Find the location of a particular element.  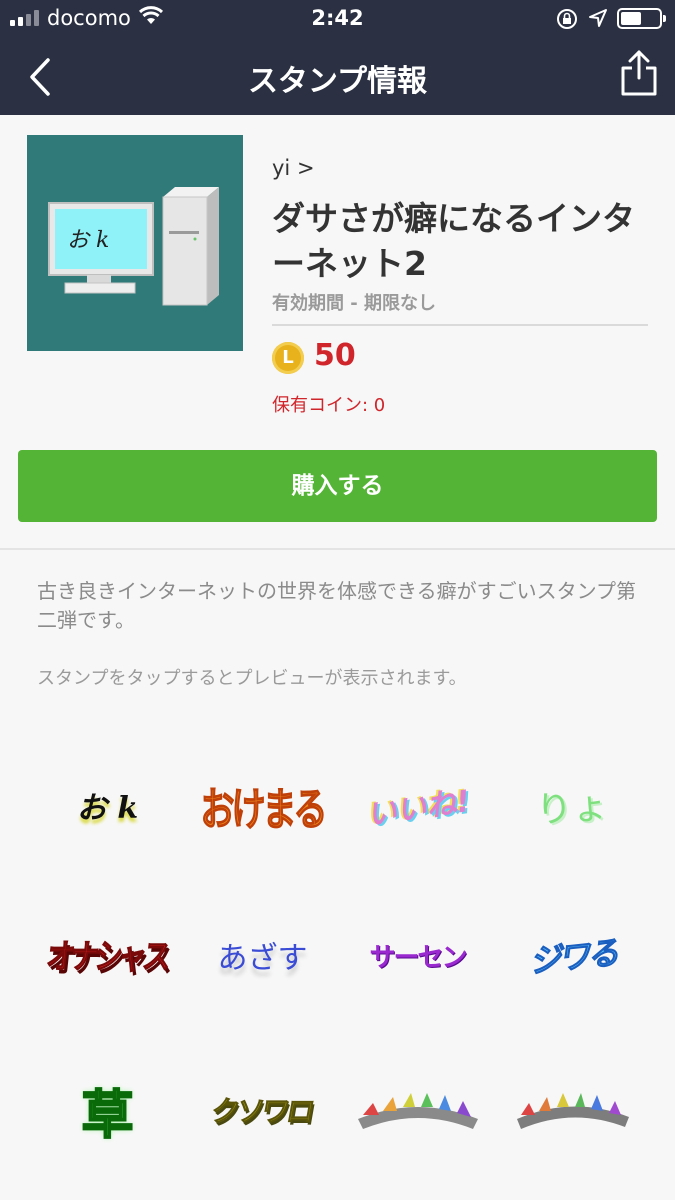

sticker-6: あざす is located at coordinates (262, 955).